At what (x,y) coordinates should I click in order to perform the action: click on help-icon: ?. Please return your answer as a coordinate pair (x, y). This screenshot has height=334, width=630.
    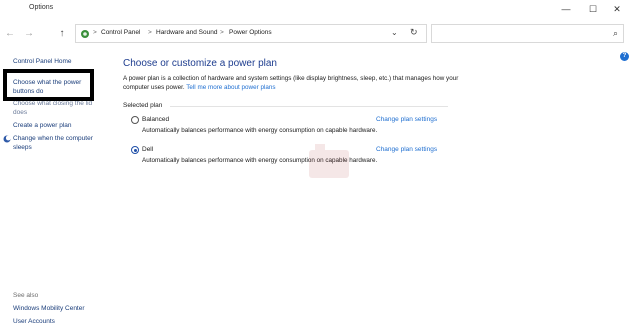
    Looking at the image, I should click on (624, 56).